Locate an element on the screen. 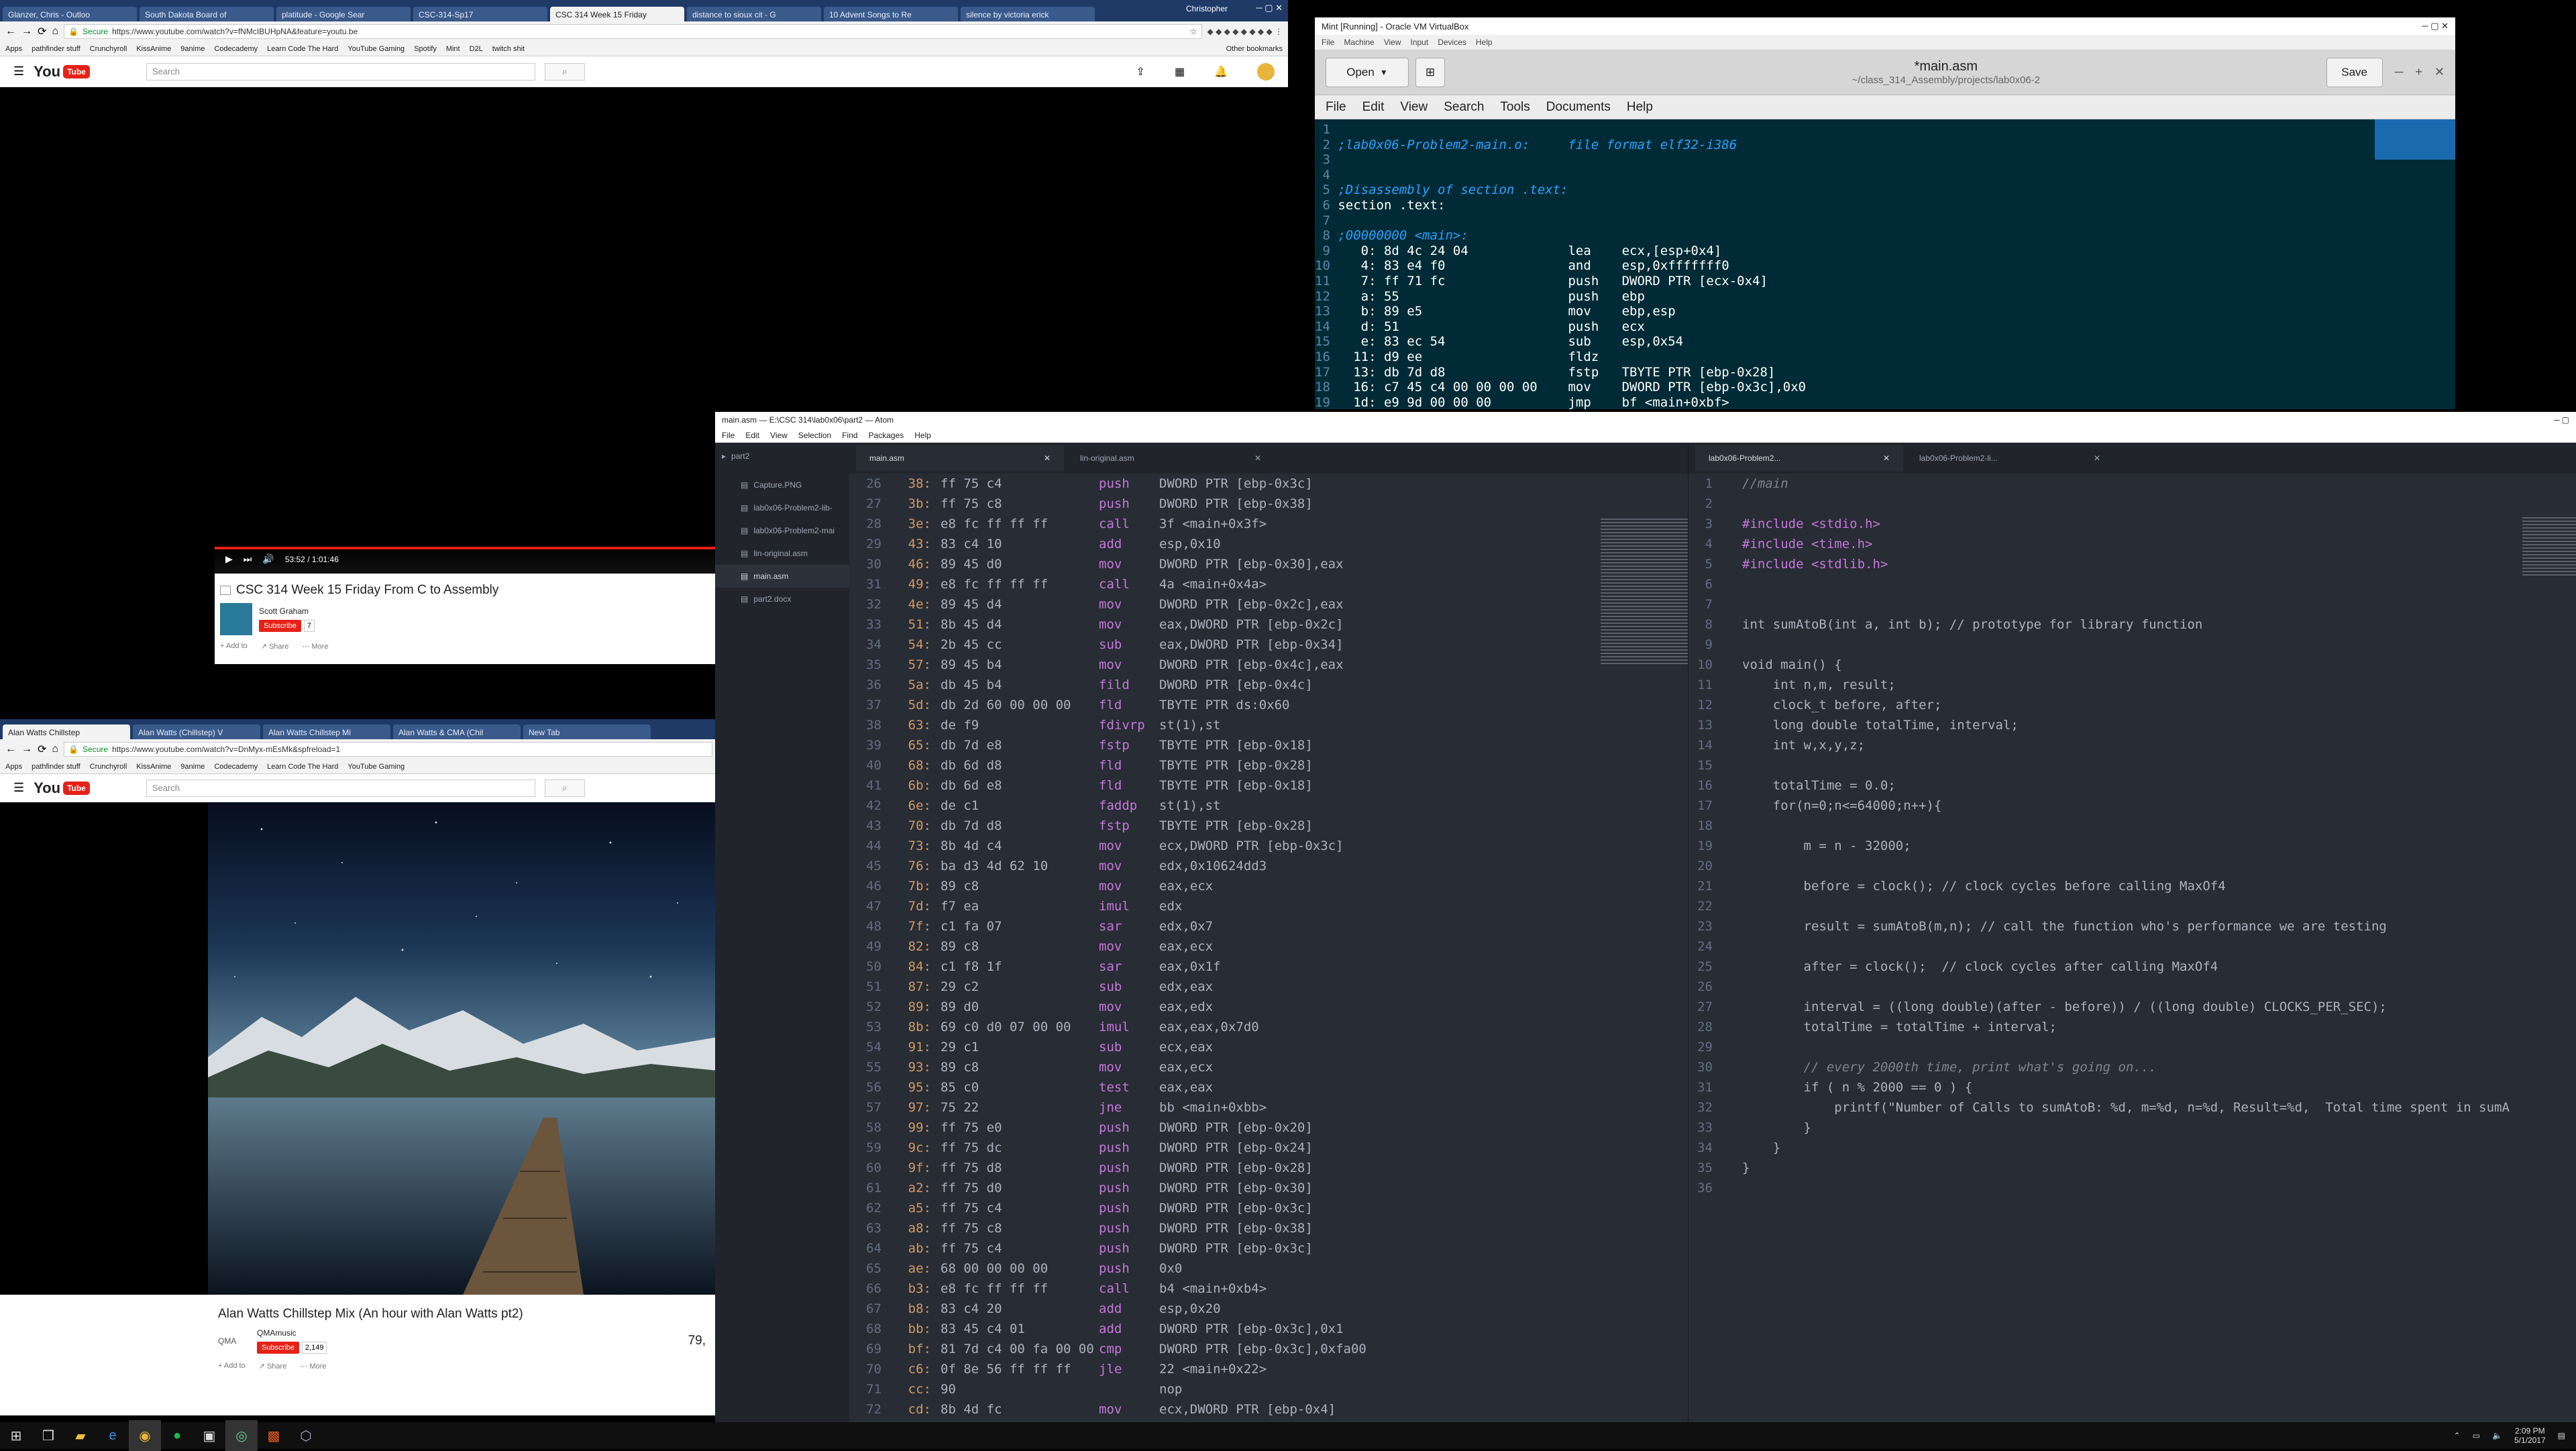 The image size is (2576, 1451). chevron-up-icon: ⌃ is located at coordinates (2457, 1435).